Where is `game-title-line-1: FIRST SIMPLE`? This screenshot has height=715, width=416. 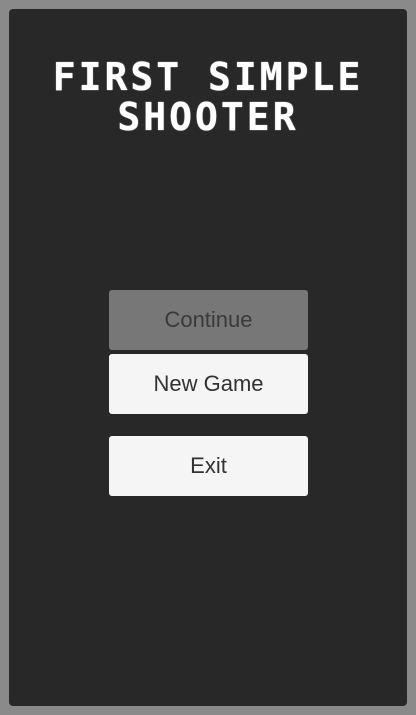
game-title-line-1: FIRST SIMPLE is located at coordinates (208, 77).